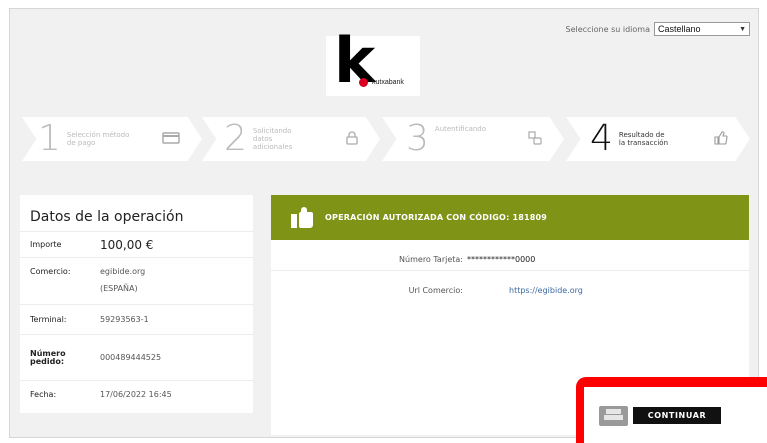 This screenshot has height=443, width=767. Describe the element at coordinates (98, 139) in the screenshot. I see `step-label: Selección método de pago` at that location.